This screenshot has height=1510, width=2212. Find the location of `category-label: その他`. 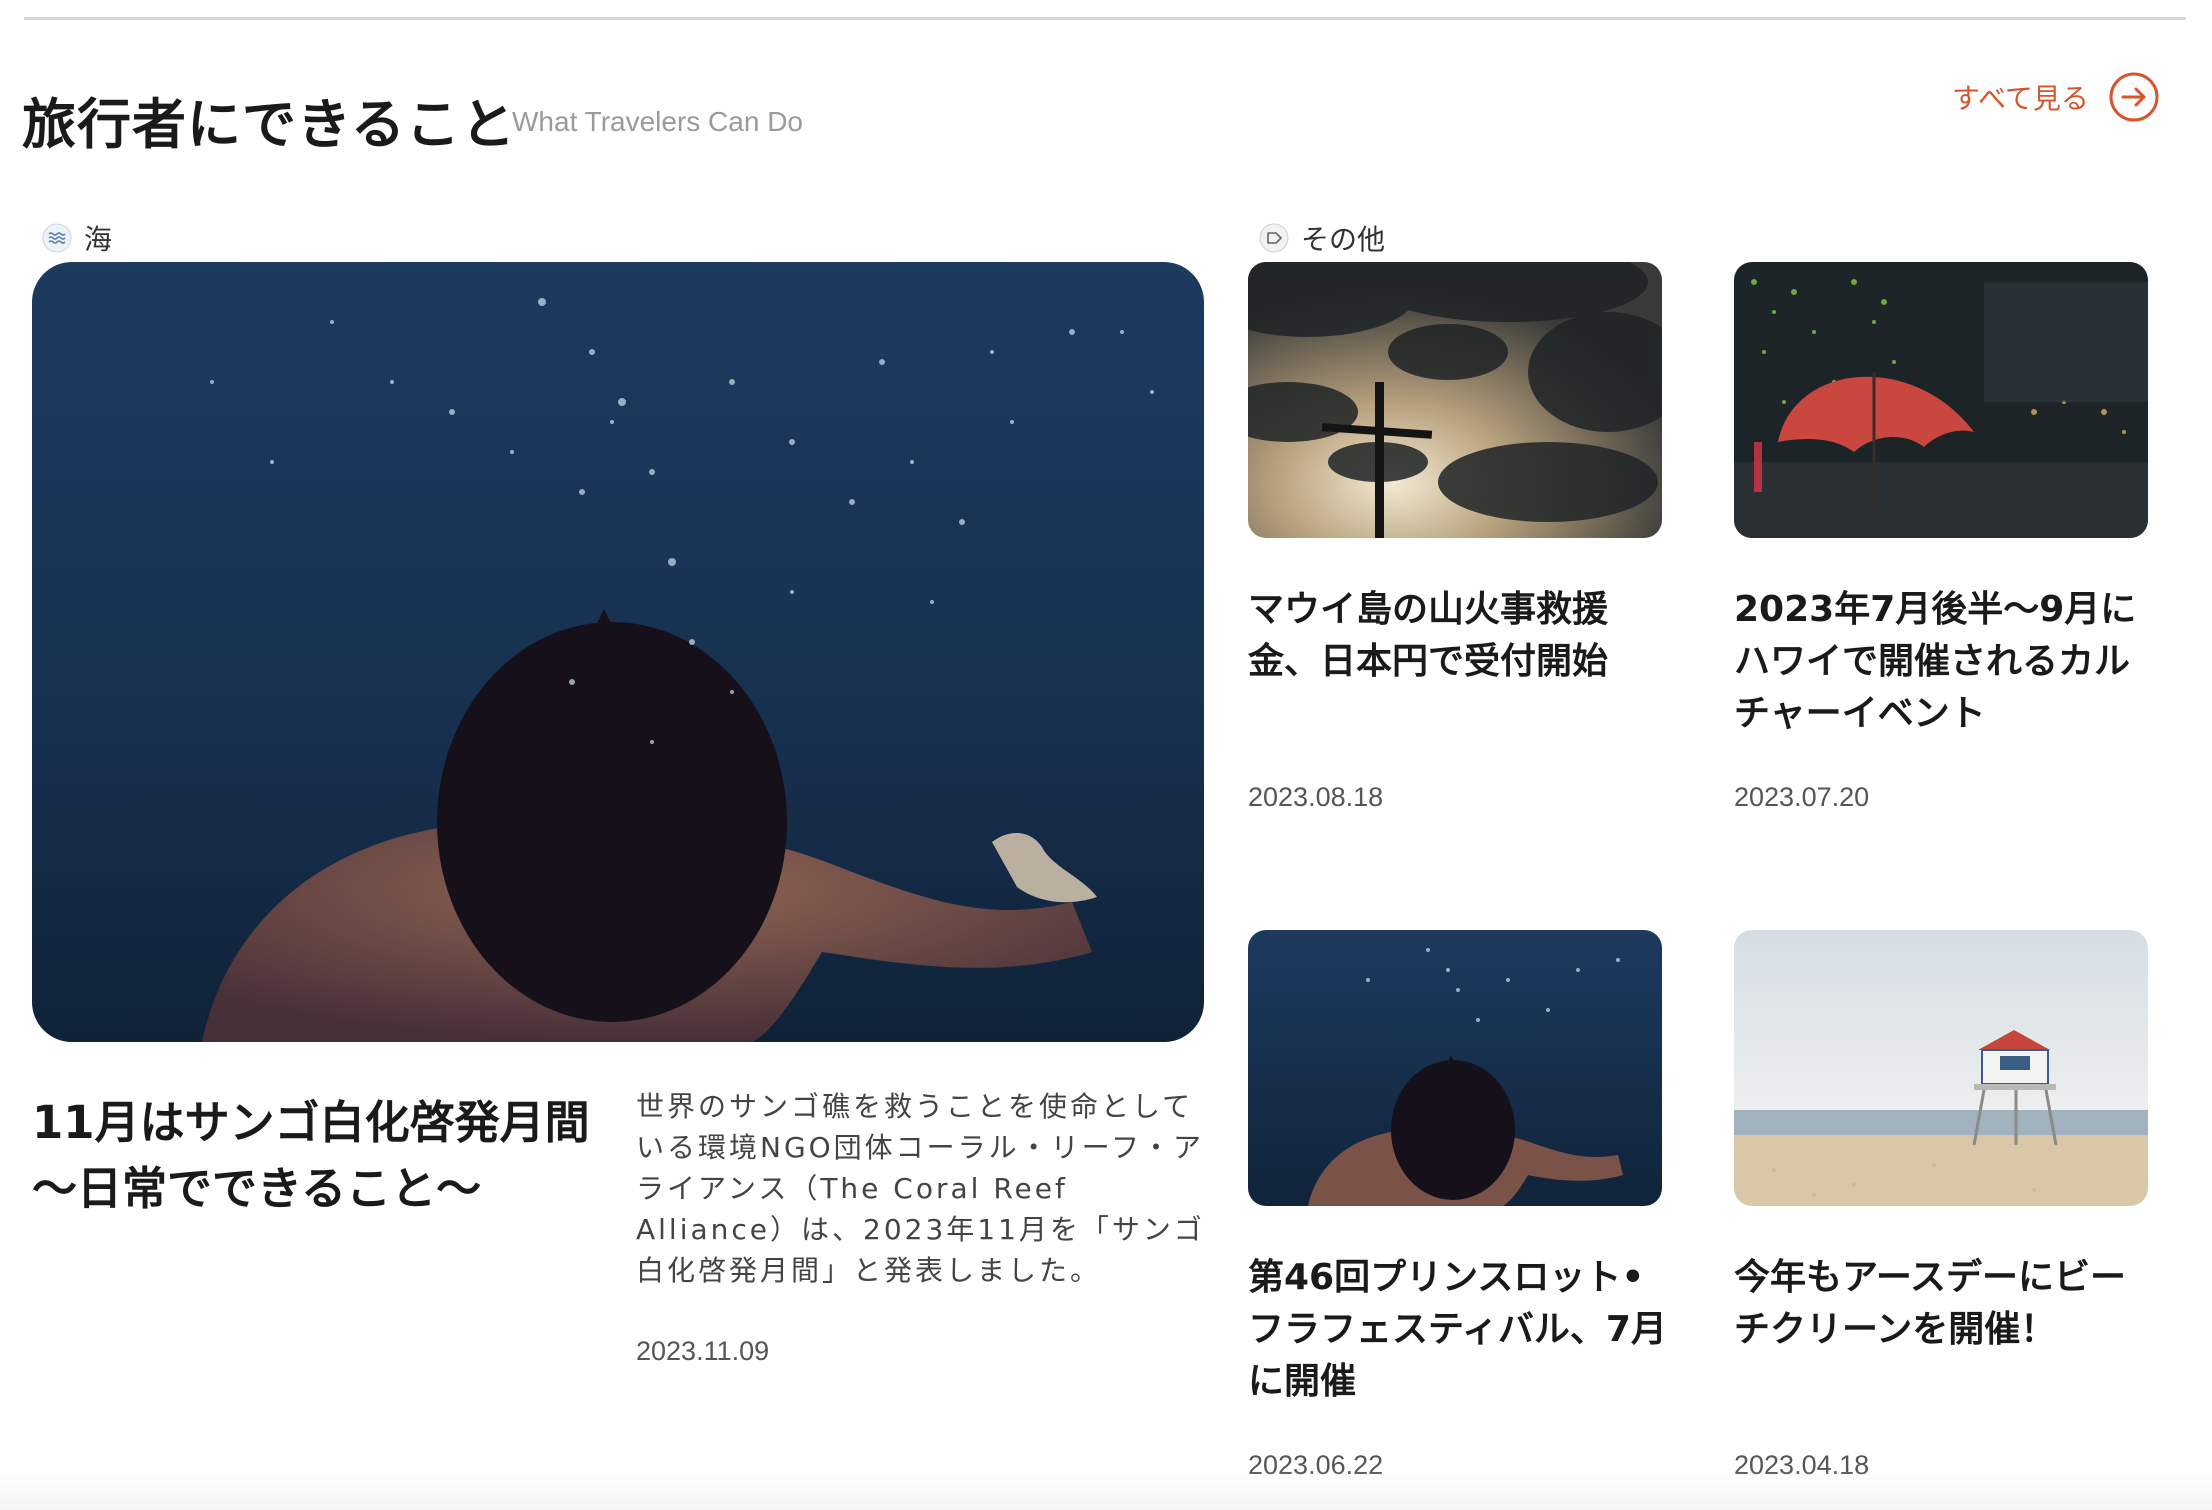

category-label: その他 is located at coordinates (1343, 239).